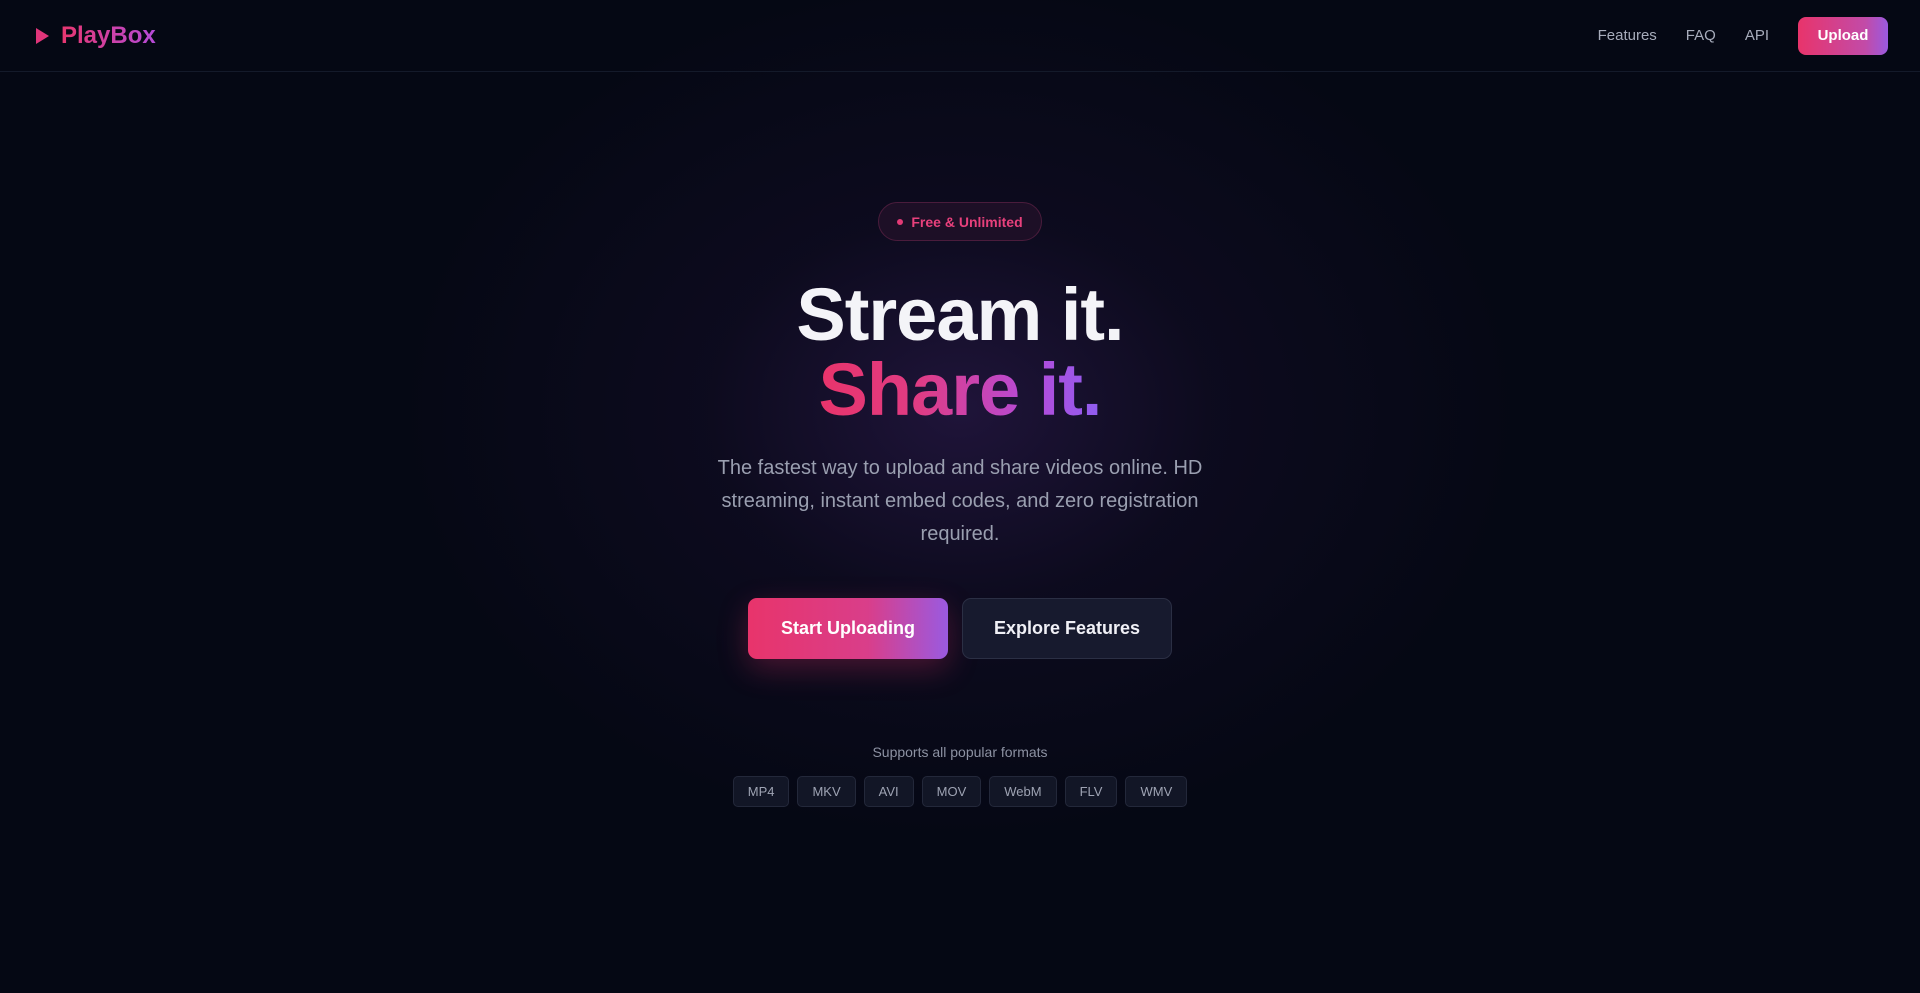 Image resolution: width=1920 pixels, height=993 pixels. I want to click on badge-dot-icon, so click(900, 221).